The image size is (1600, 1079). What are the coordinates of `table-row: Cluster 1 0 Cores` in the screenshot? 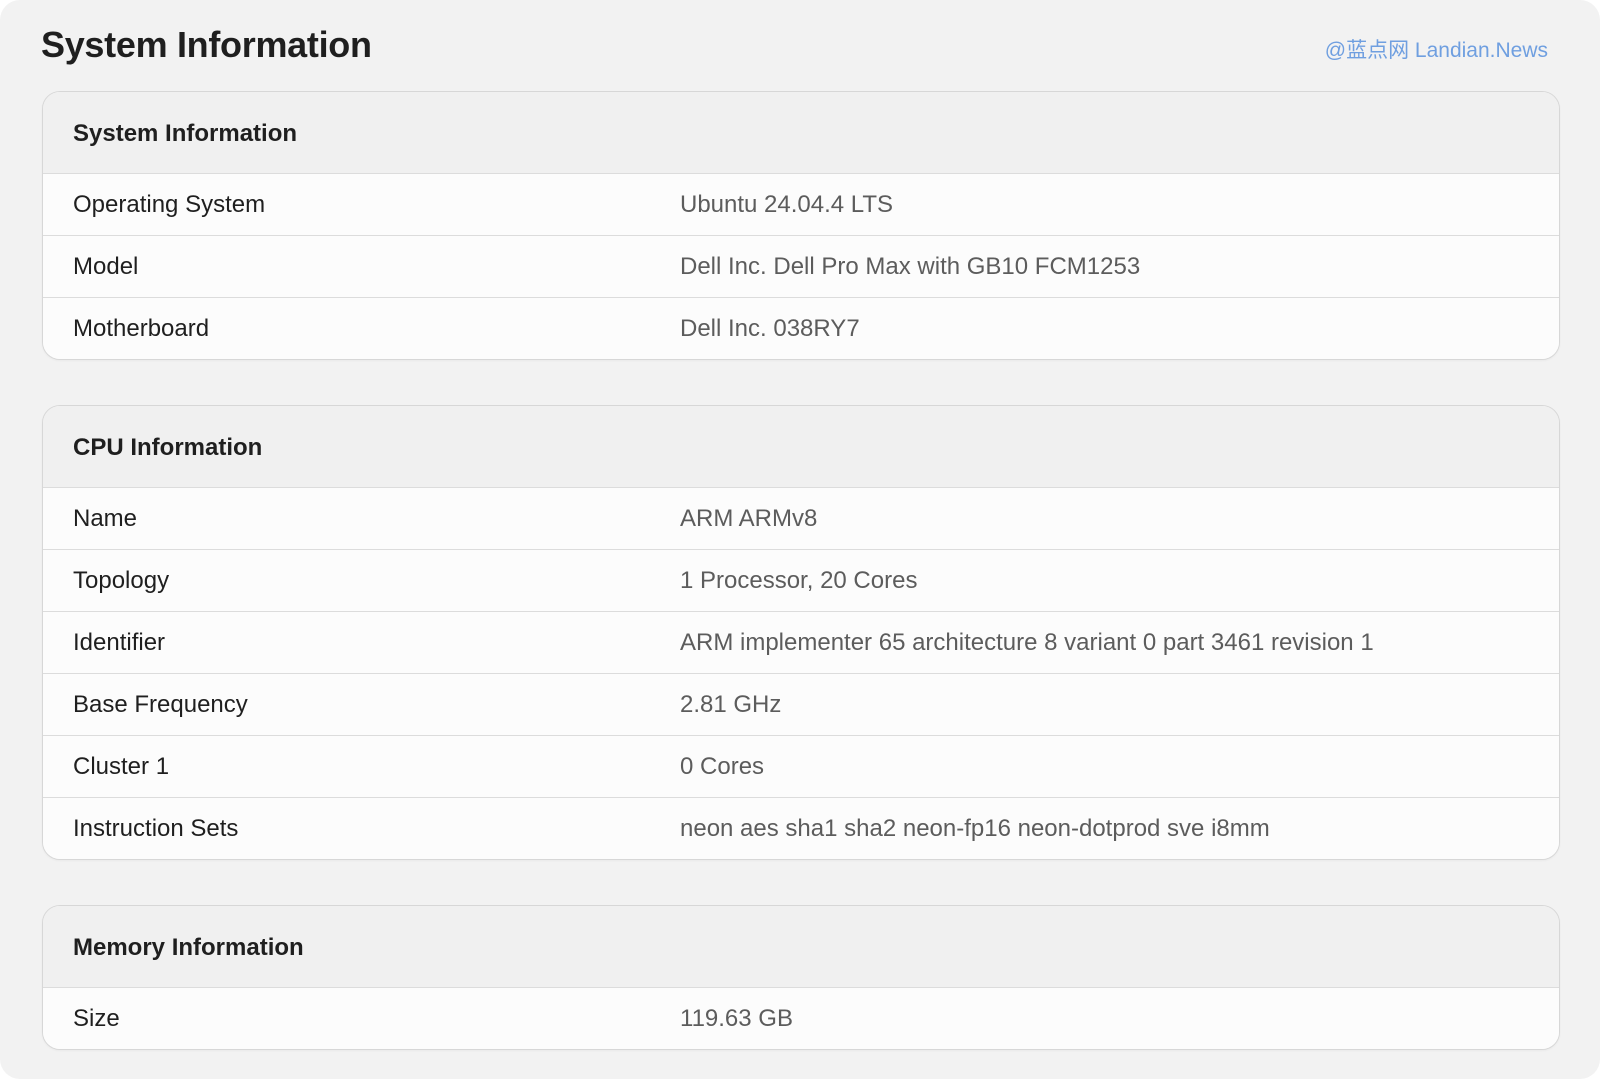 It's located at (801, 766).